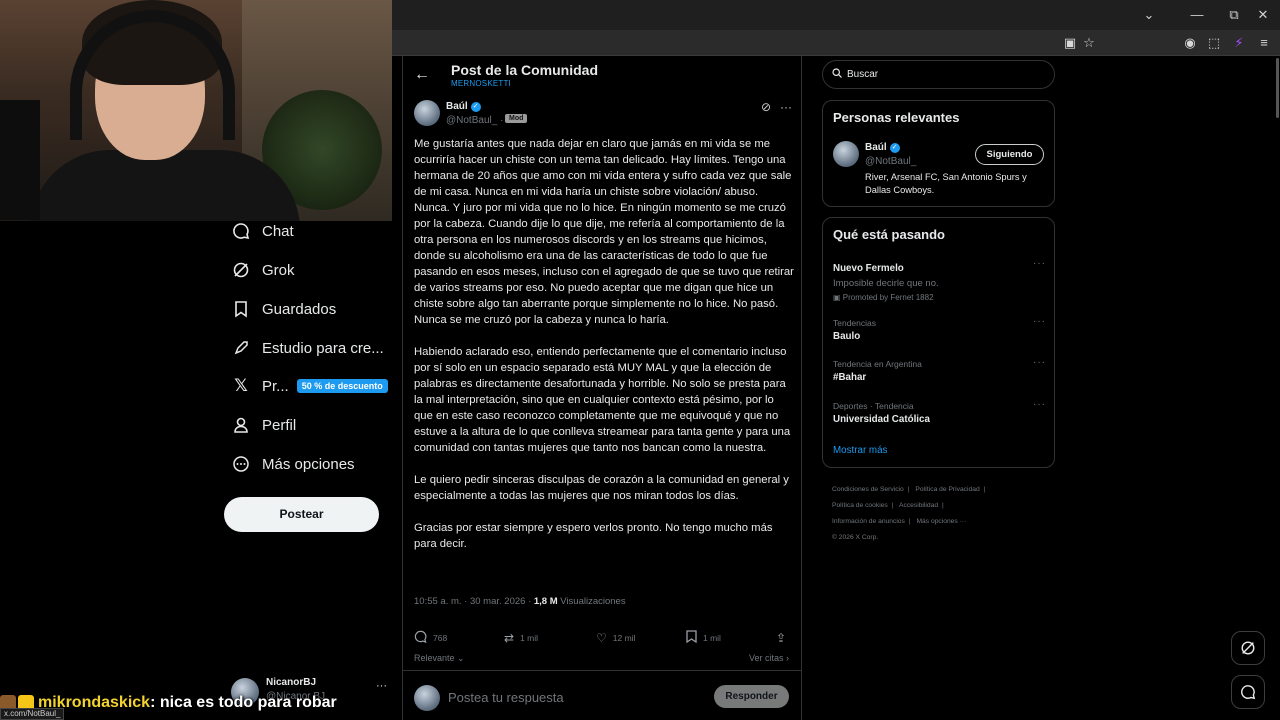 This screenshot has width=1280, height=720. What do you see at coordinates (472, 601) in the screenshot?
I see `post-timestamp: 10:55 a. m. · 30 mar. 2026 ·` at bounding box center [472, 601].